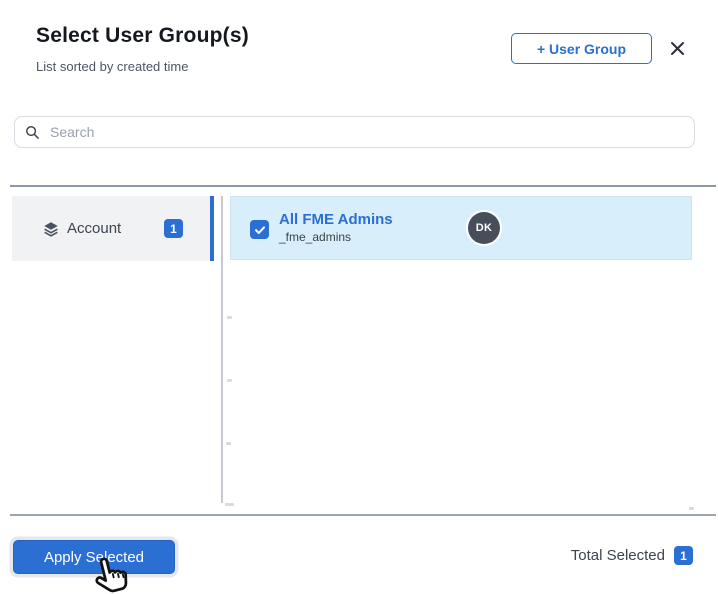 Image resolution: width=718 pixels, height=594 pixels. I want to click on add-user-group-button: + User Group, so click(581, 48).